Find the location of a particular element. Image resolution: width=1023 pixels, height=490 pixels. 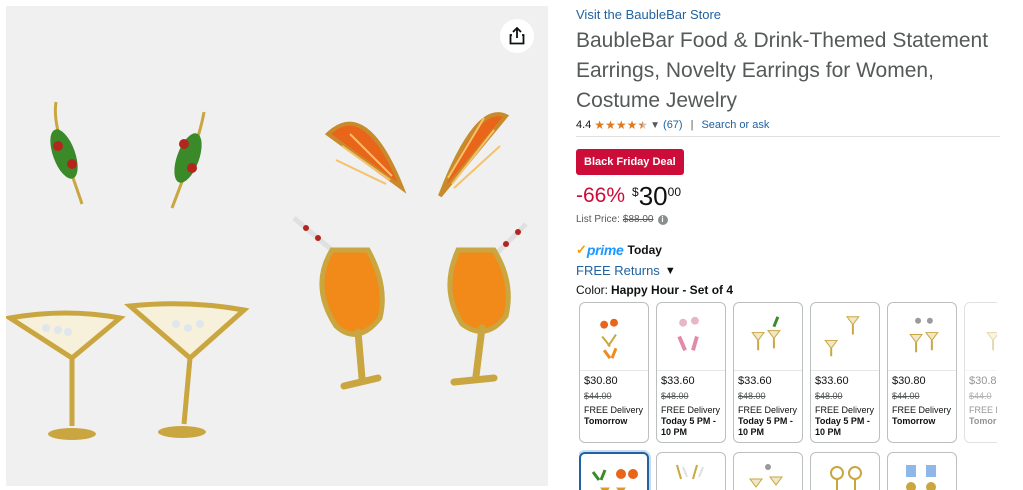

spritz-glass-left is located at coordinates (338, 303).